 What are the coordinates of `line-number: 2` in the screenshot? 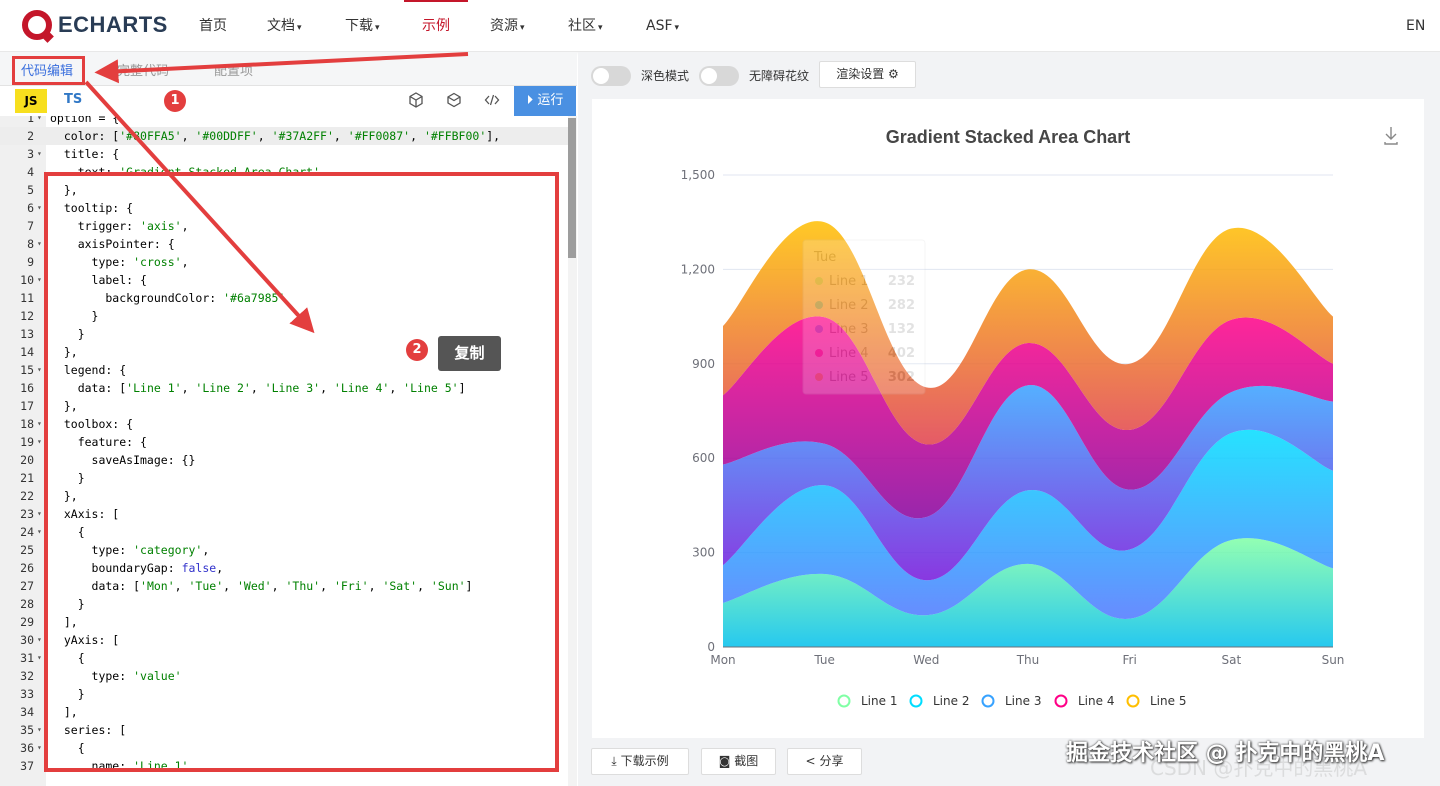 It's located at (30, 136).